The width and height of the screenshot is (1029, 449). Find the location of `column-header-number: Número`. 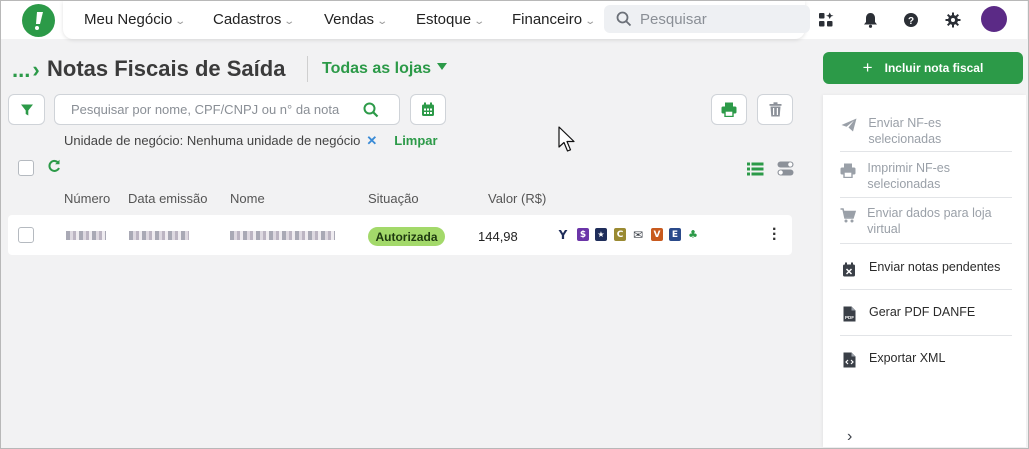

column-header-number: Número is located at coordinates (87, 198).